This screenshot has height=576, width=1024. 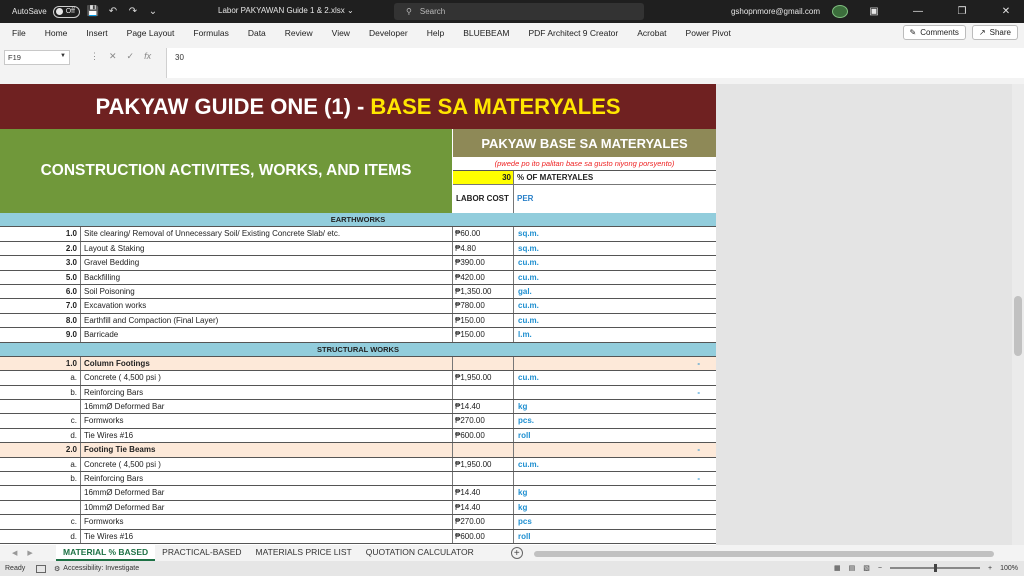 I want to click on search-box: ⚲ Search, so click(x=519, y=11).